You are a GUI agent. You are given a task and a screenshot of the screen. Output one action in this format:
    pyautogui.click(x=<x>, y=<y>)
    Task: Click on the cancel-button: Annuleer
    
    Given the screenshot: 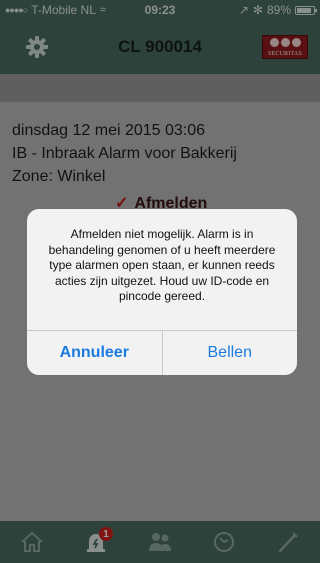 What is the action you would take?
    pyautogui.click(x=95, y=353)
    